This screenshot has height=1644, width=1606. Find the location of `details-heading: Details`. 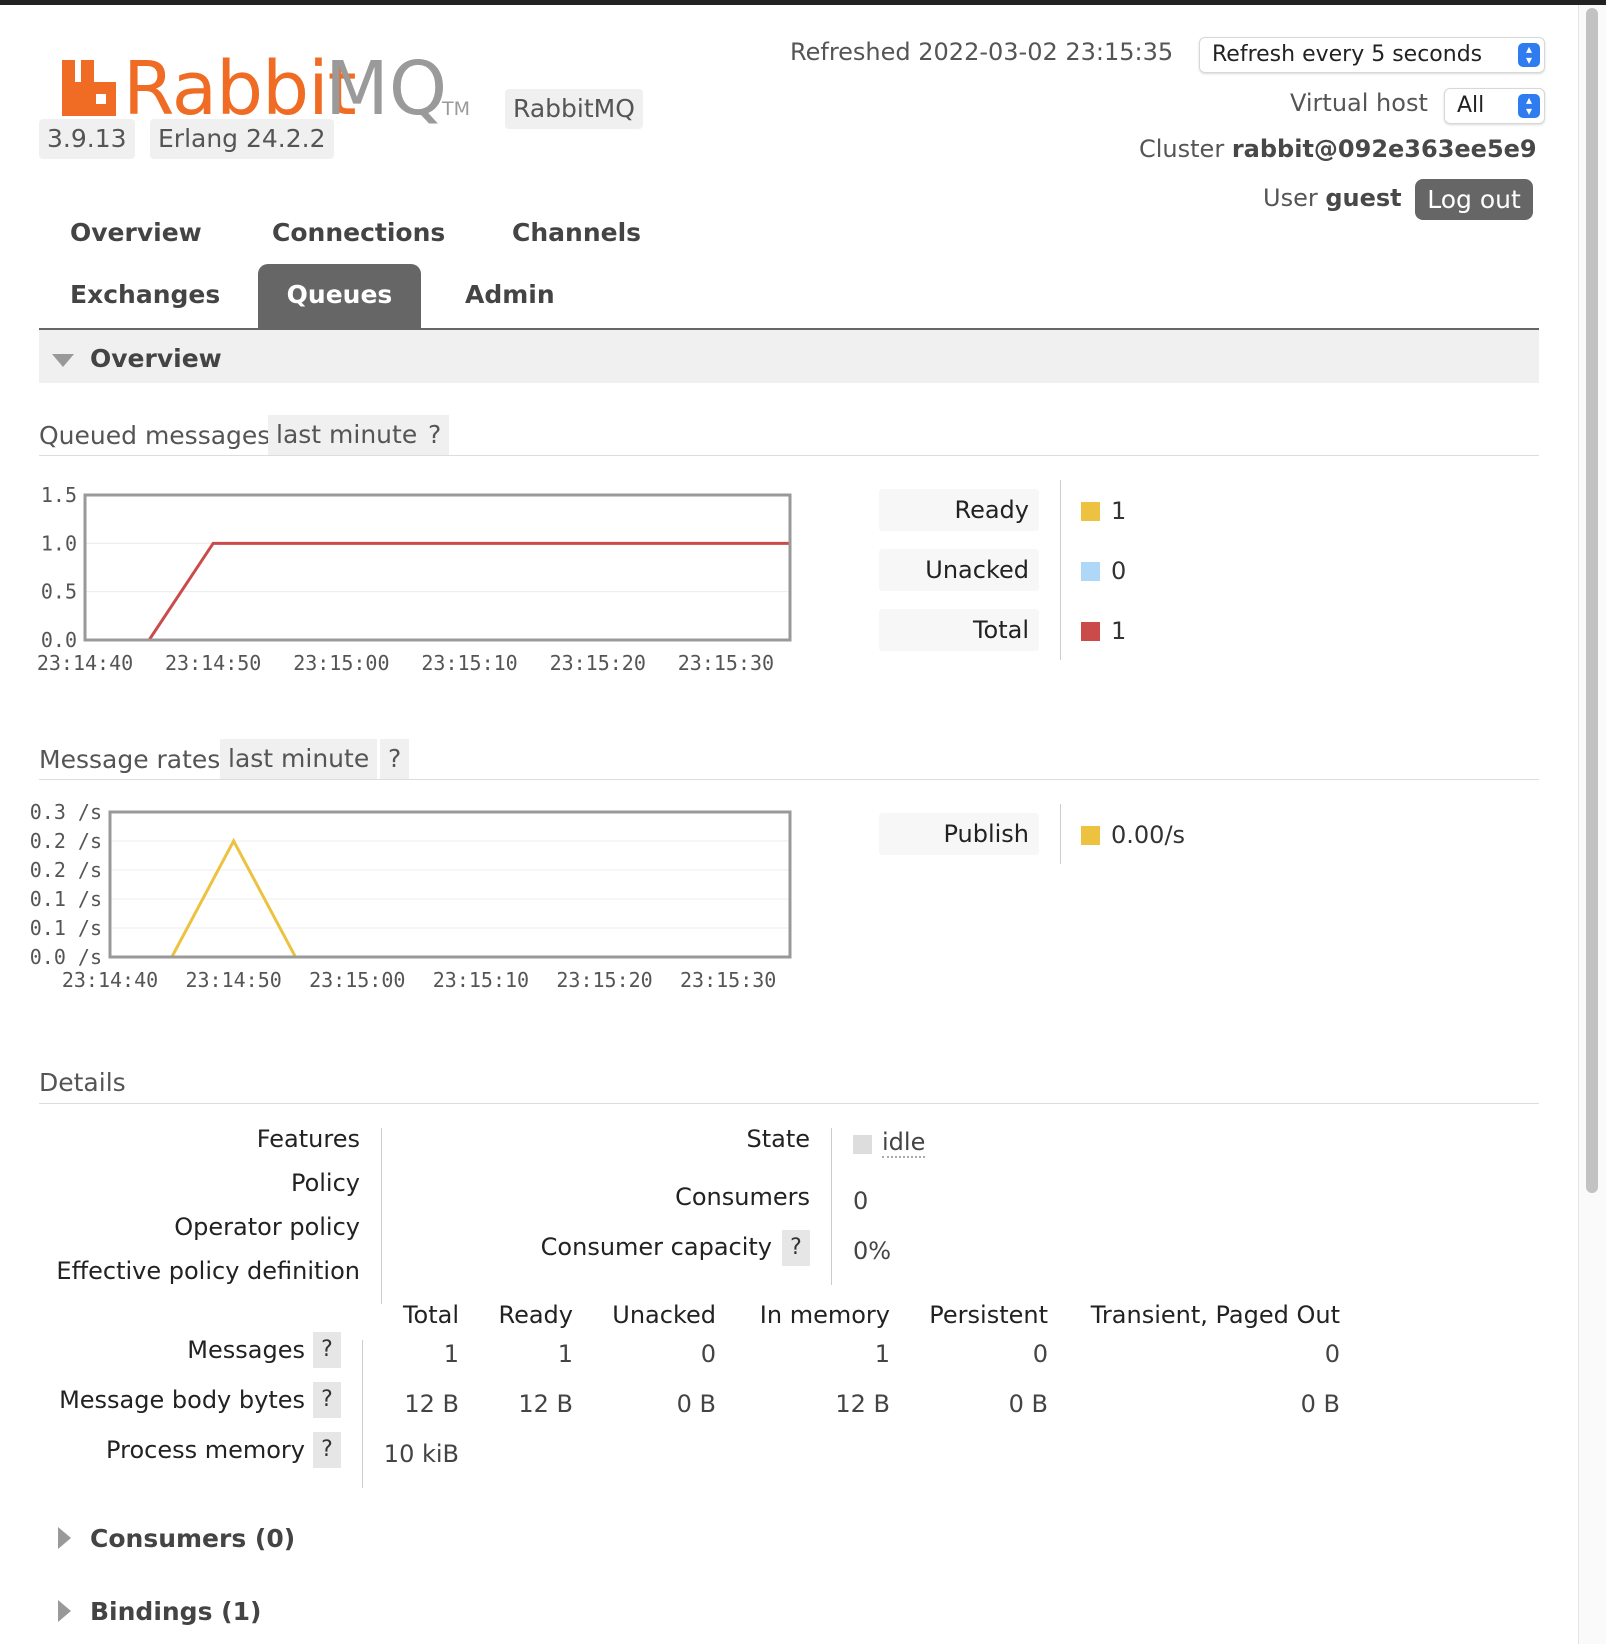

details-heading: Details is located at coordinates (82, 1082).